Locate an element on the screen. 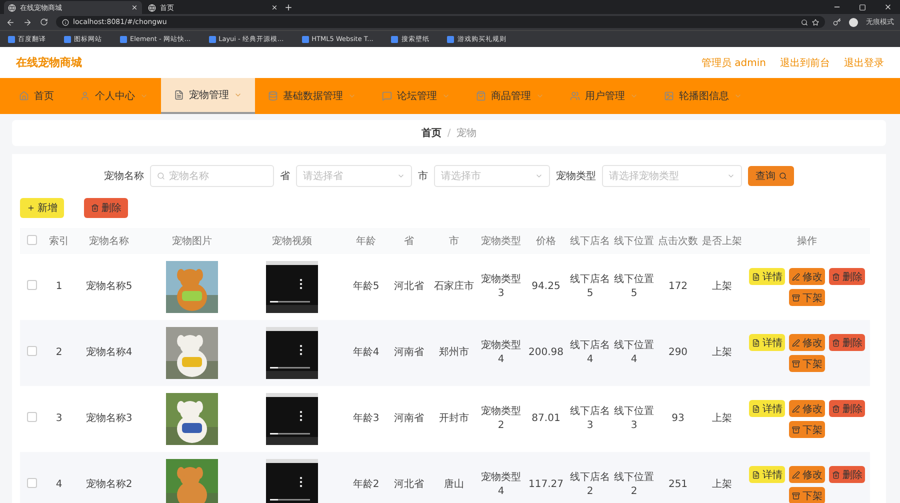 This screenshot has width=900, height=503. table-cell: 年龄2 is located at coordinates (366, 485).